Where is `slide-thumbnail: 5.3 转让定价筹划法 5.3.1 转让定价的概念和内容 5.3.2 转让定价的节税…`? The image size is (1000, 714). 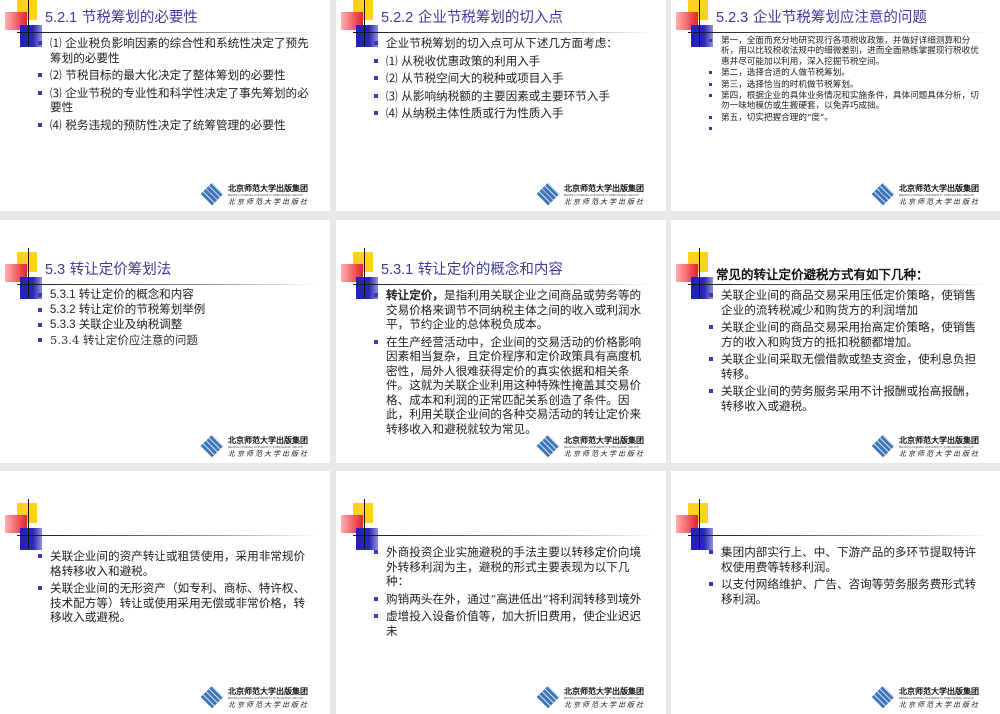 slide-thumbnail: 5.3 转让定价筹划法 5.3.1 转让定价的概念和内容 5.3.2 转让定价的节税… is located at coordinates (165, 341).